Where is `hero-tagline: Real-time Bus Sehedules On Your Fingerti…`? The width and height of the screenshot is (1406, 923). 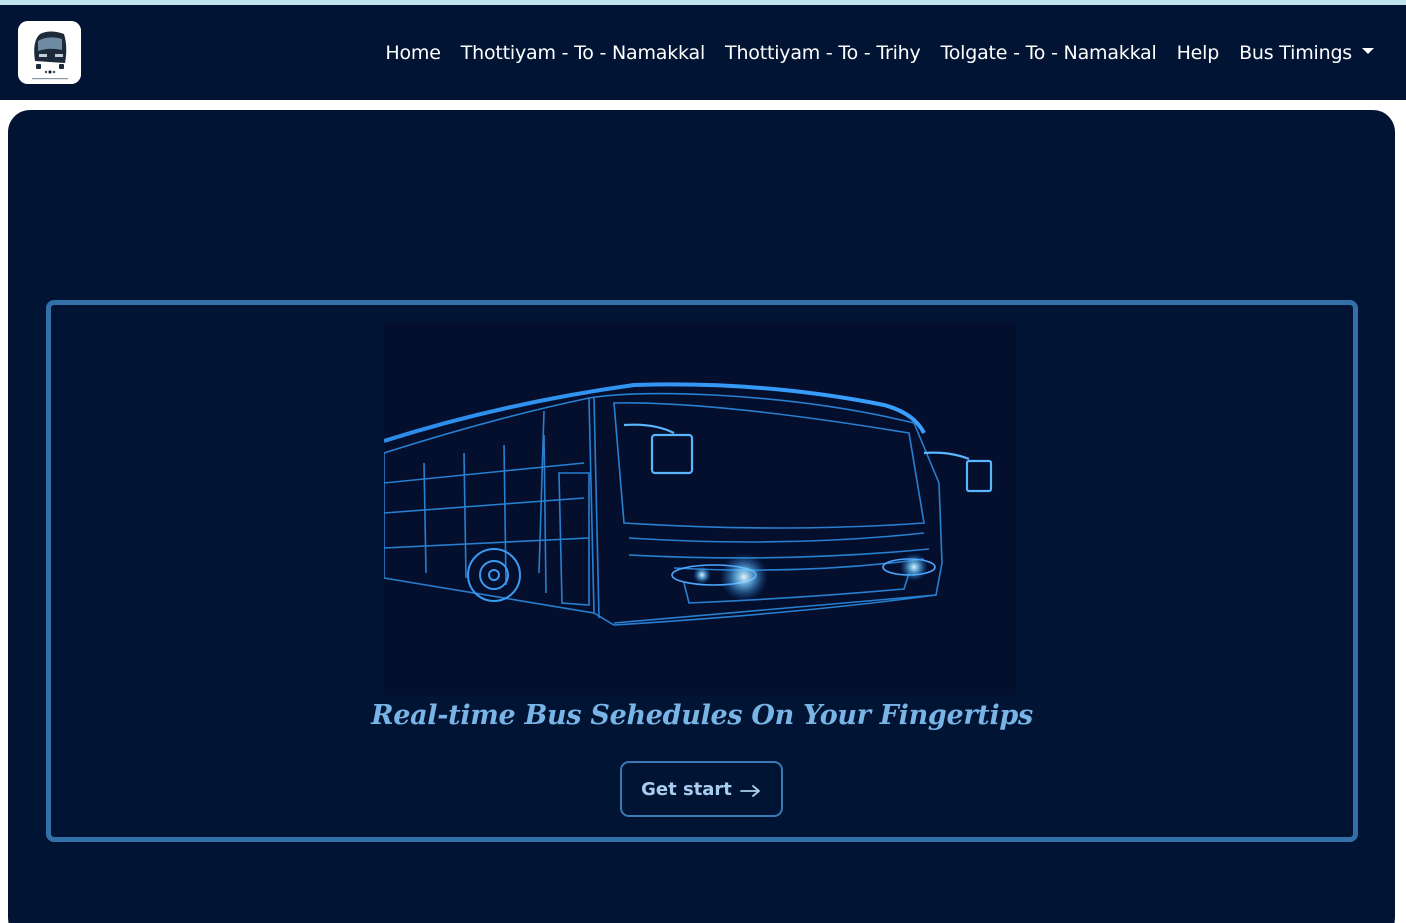 hero-tagline: Real-time Bus Sehedules On Your Fingerti… is located at coordinates (702, 715).